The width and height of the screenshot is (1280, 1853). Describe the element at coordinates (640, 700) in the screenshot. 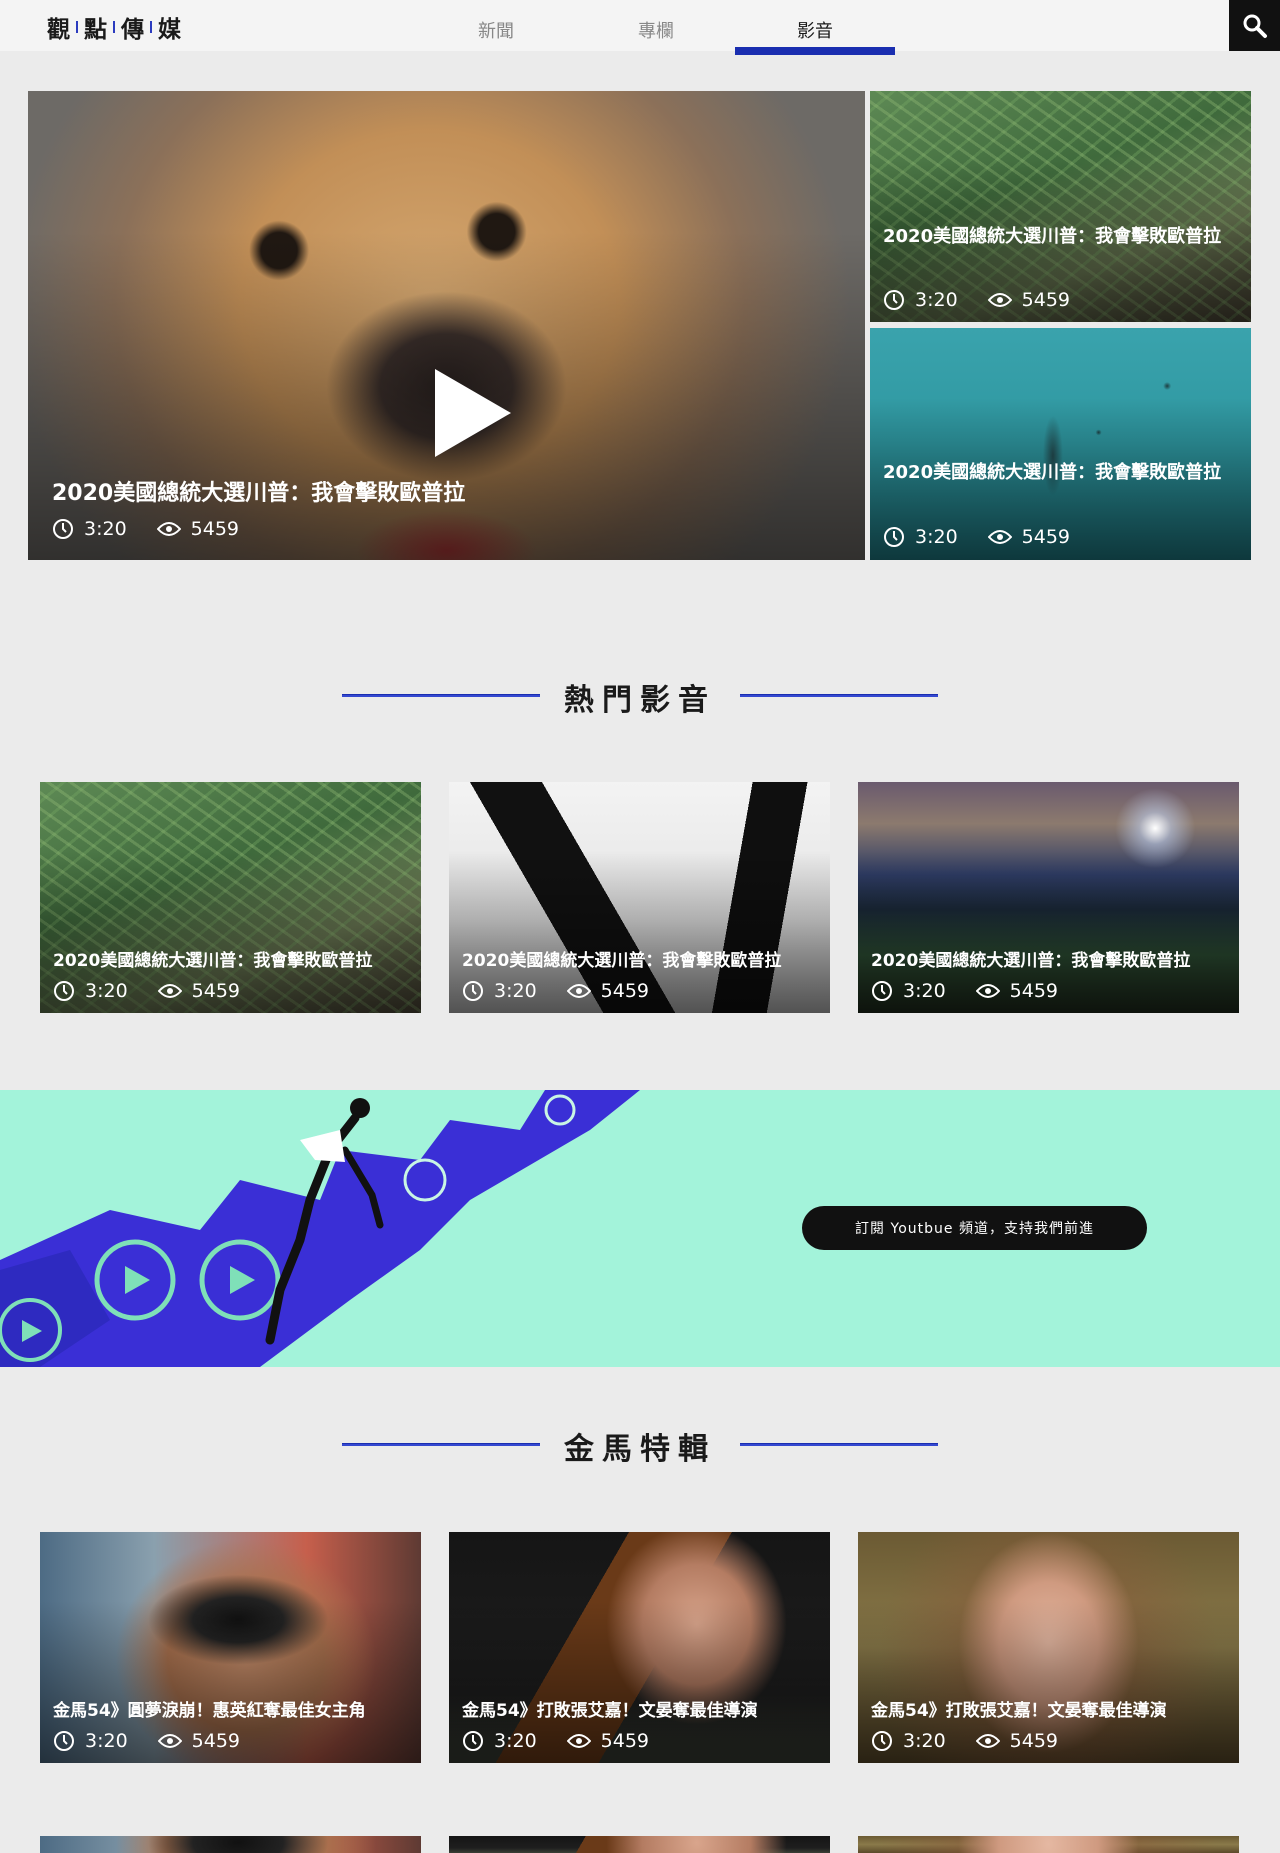

I see `section-title: 熱門影音` at that location.